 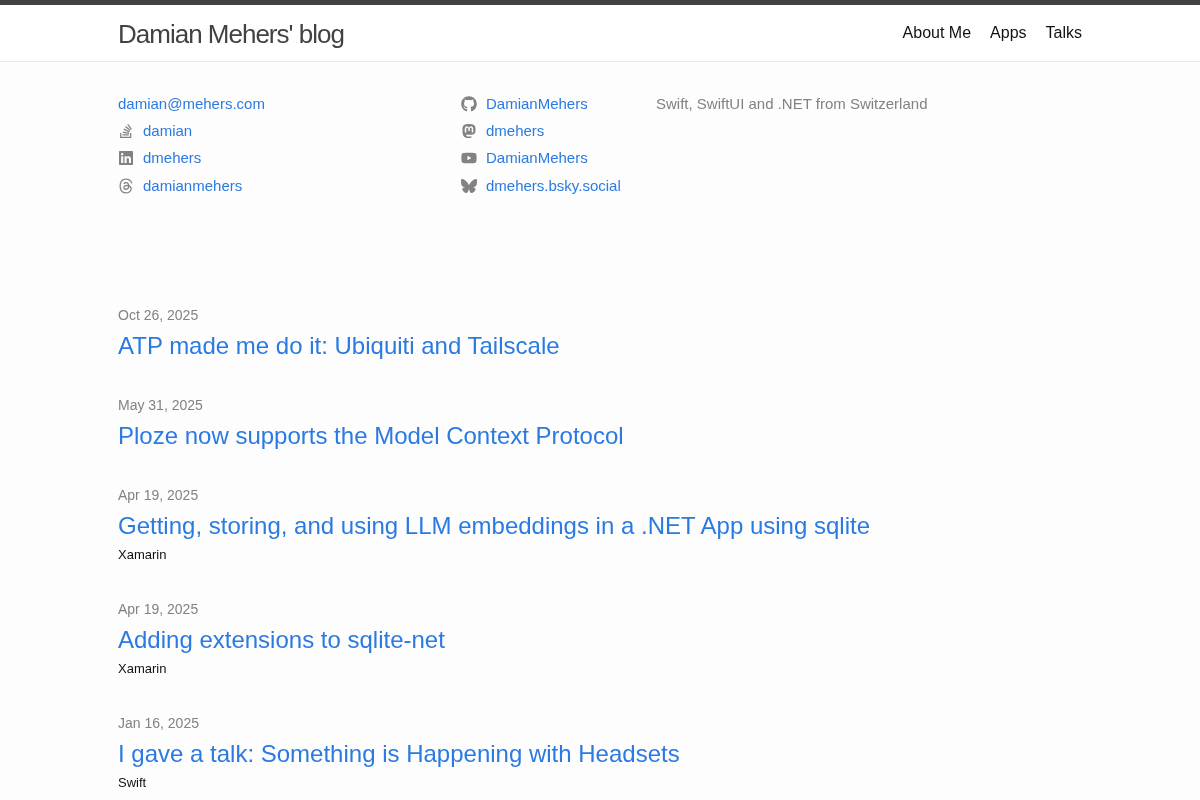 I want to click on email-link: damian@mehers.com, so click(x=191, y=103).